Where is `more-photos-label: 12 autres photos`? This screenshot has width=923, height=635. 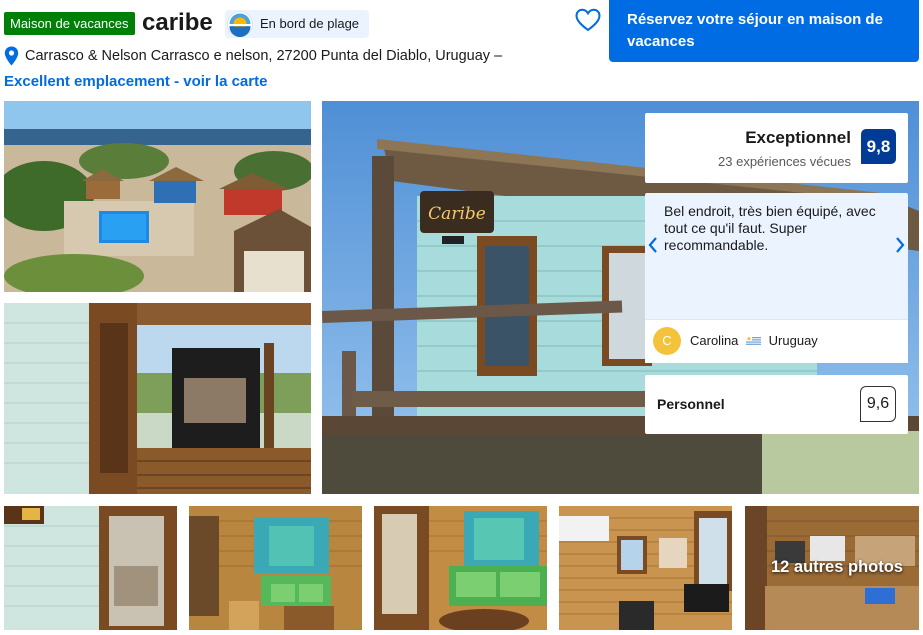
more-photos-label: 12 autres photos is located at coordinates (837, 567).